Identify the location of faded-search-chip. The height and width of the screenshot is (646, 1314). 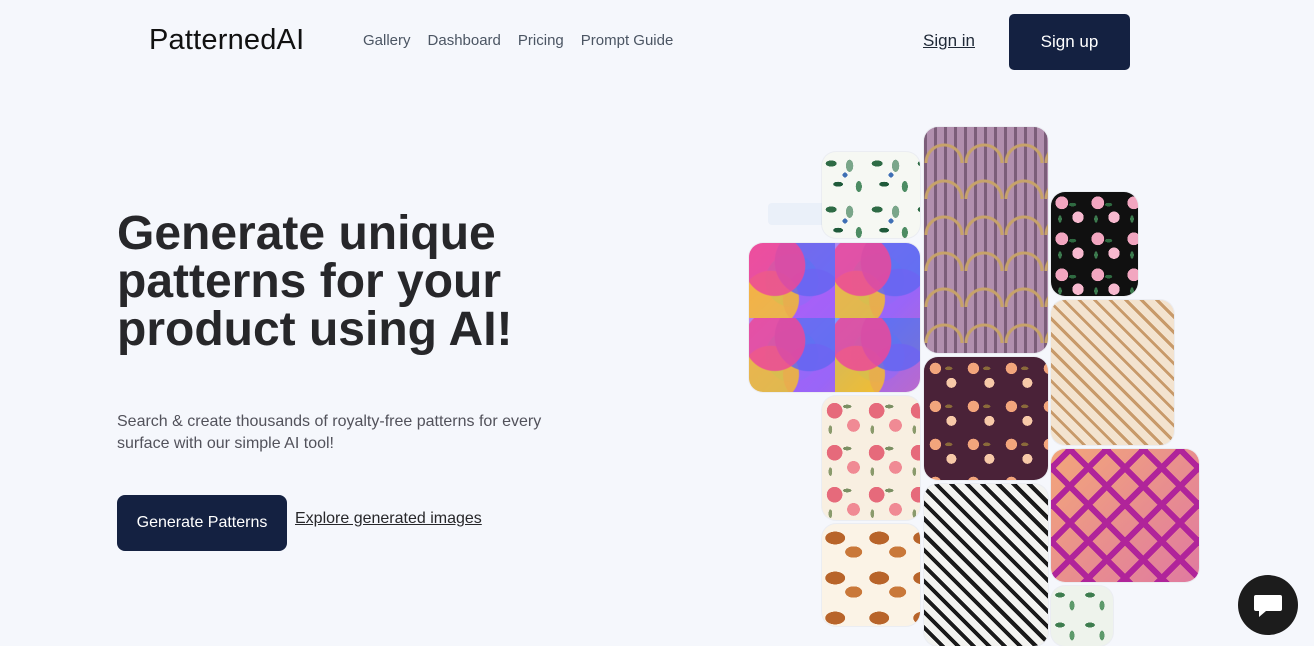
(798, 214).